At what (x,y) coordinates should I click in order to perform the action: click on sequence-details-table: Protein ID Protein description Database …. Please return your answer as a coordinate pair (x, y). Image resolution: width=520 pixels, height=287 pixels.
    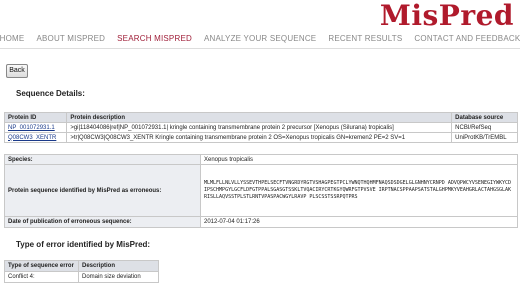
    Looking at the image, I should click on (260, 127).